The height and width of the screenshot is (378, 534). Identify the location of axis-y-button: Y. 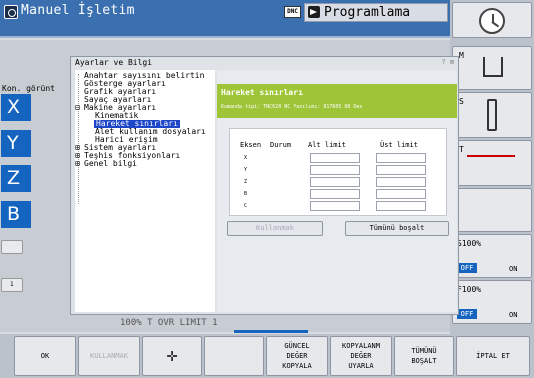
(16, 143).